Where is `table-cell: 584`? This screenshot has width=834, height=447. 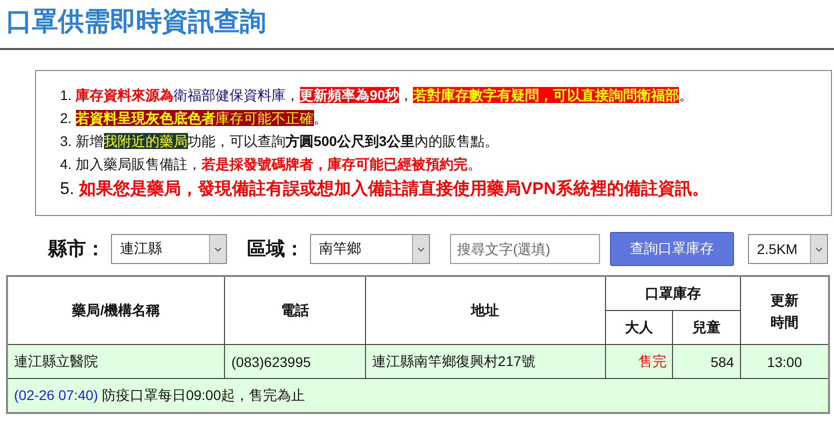 table-cell: 584 is located at coordinates (706, 361).